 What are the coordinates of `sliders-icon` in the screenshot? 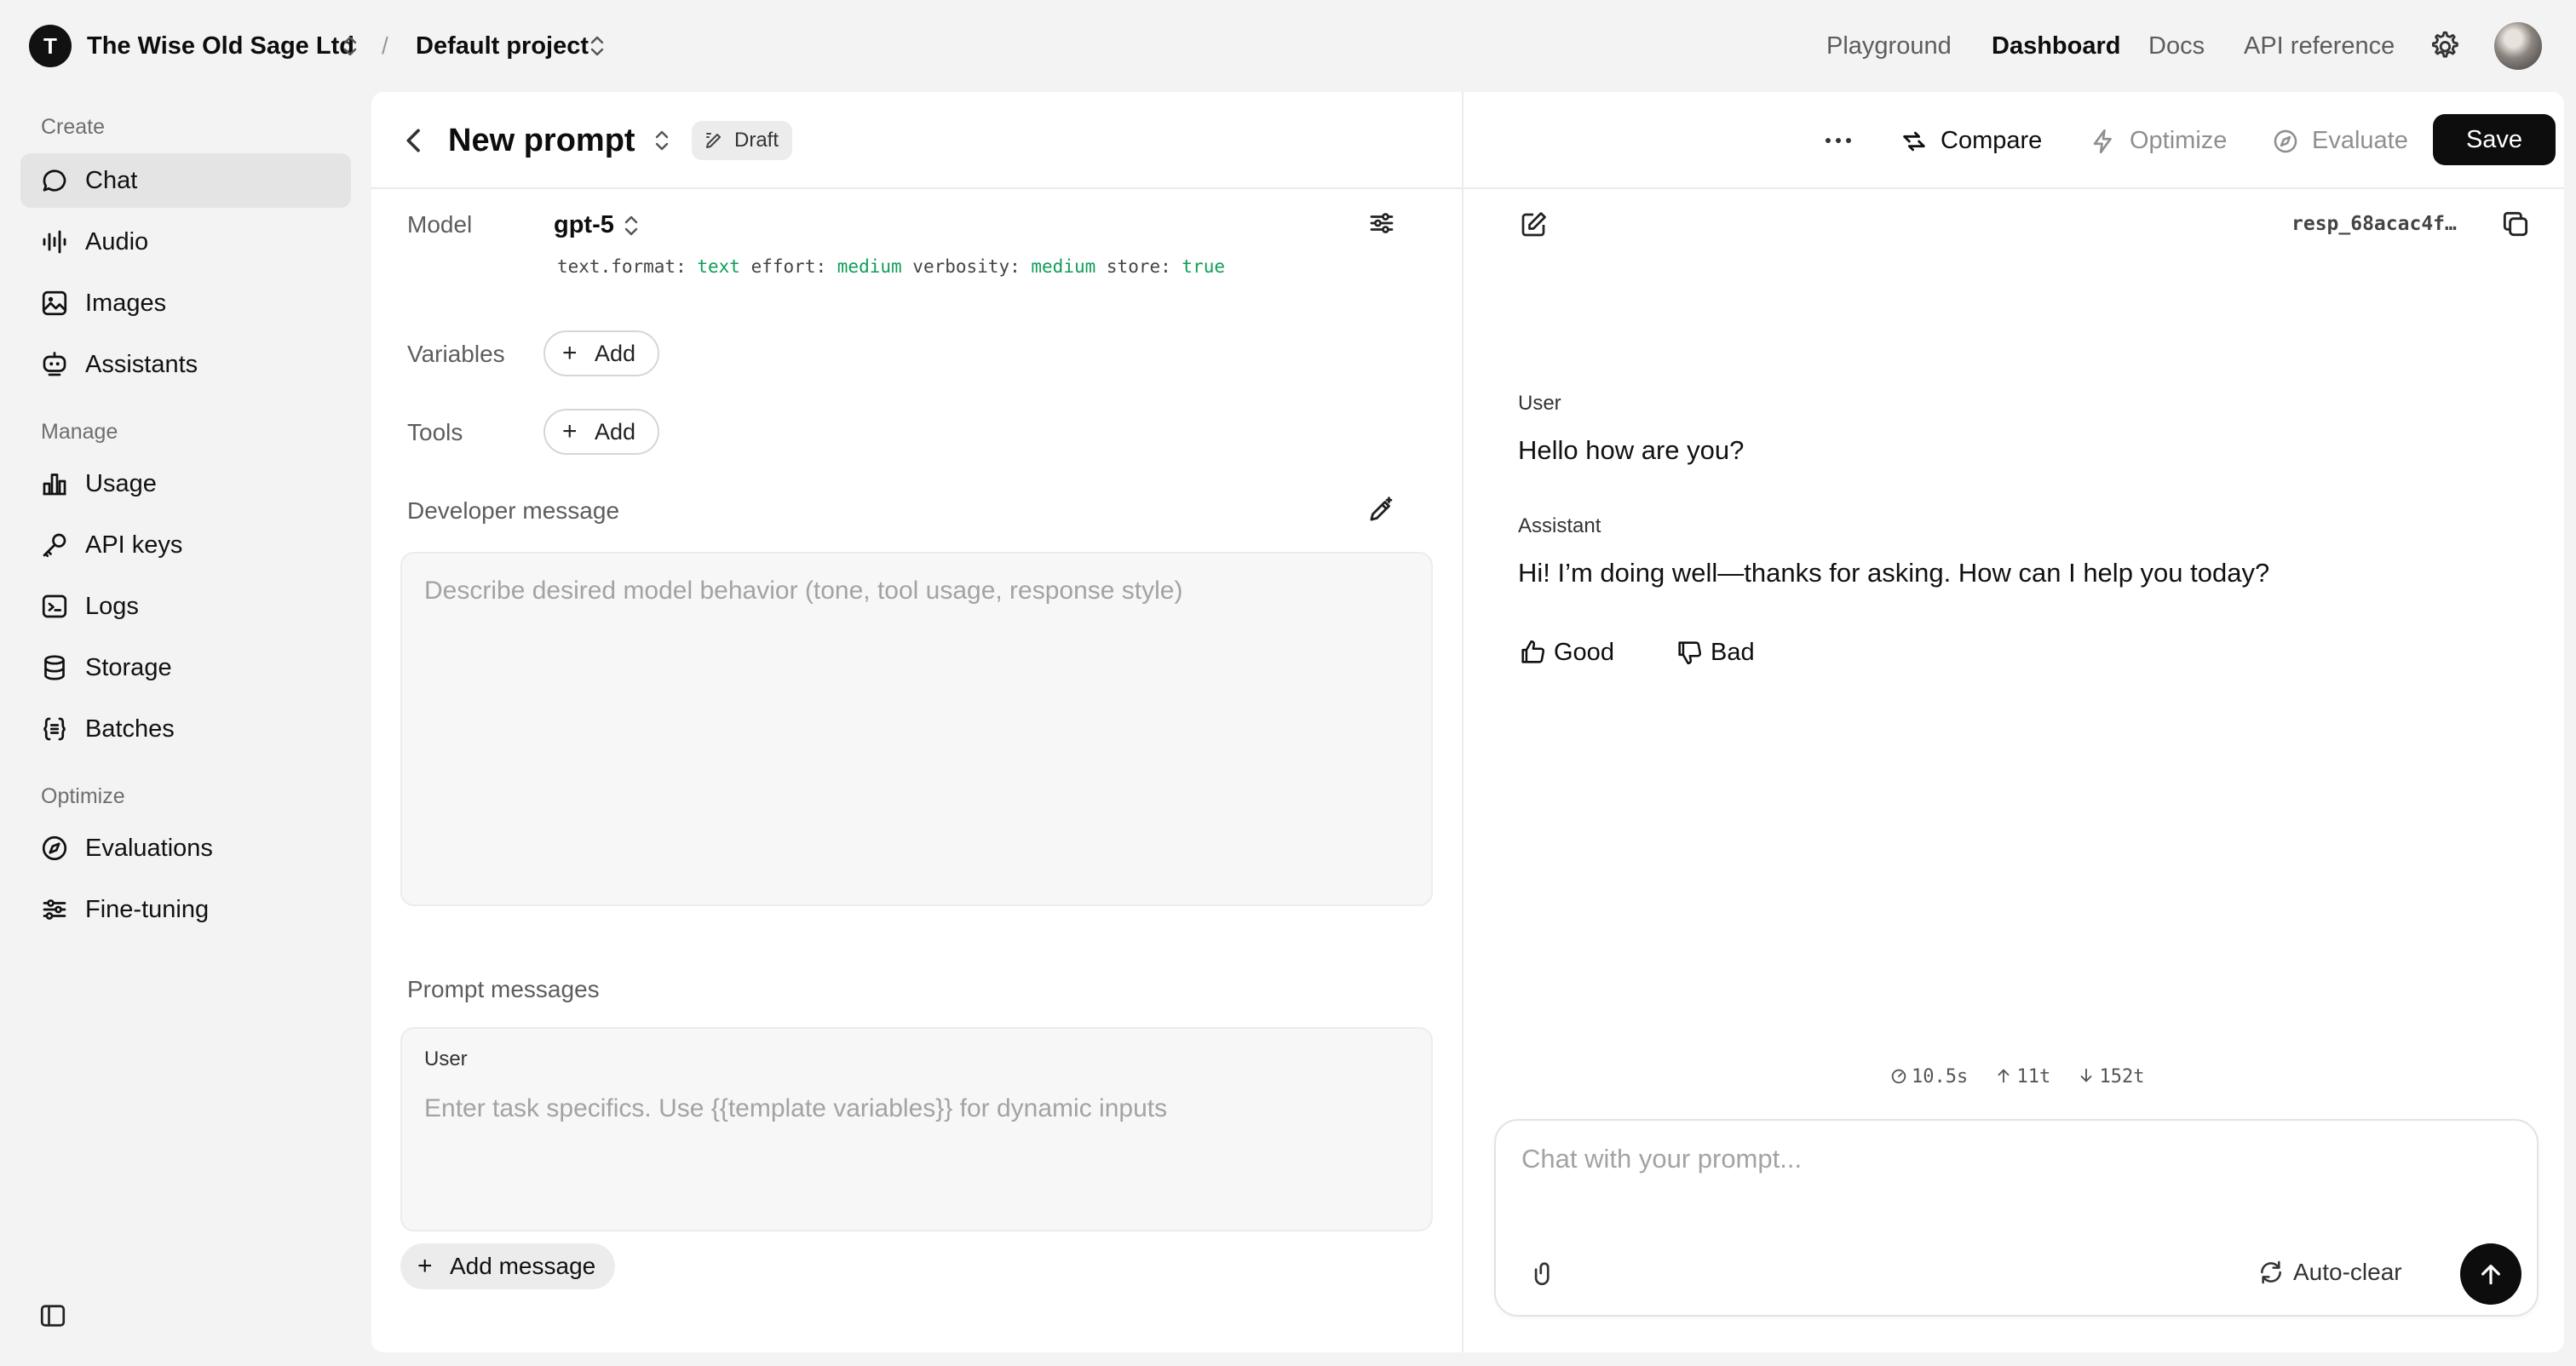 It's located at (55, 909).